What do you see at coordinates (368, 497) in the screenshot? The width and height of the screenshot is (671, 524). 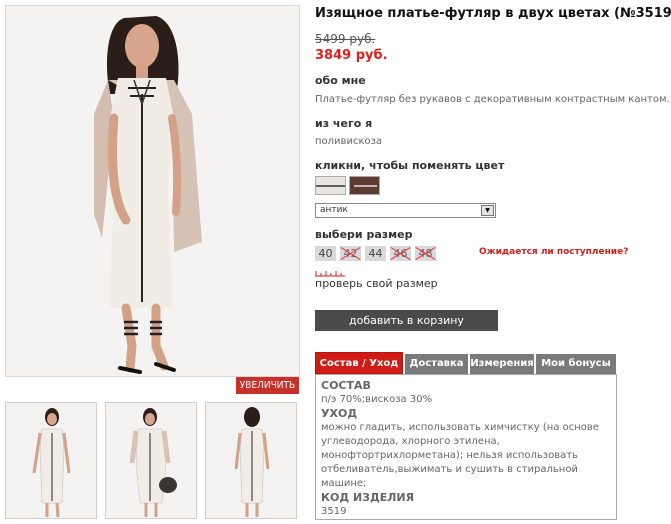 I see `product-code-heading: КОД ИЗДЕЛИЯ` at bounding box center [368, 497].